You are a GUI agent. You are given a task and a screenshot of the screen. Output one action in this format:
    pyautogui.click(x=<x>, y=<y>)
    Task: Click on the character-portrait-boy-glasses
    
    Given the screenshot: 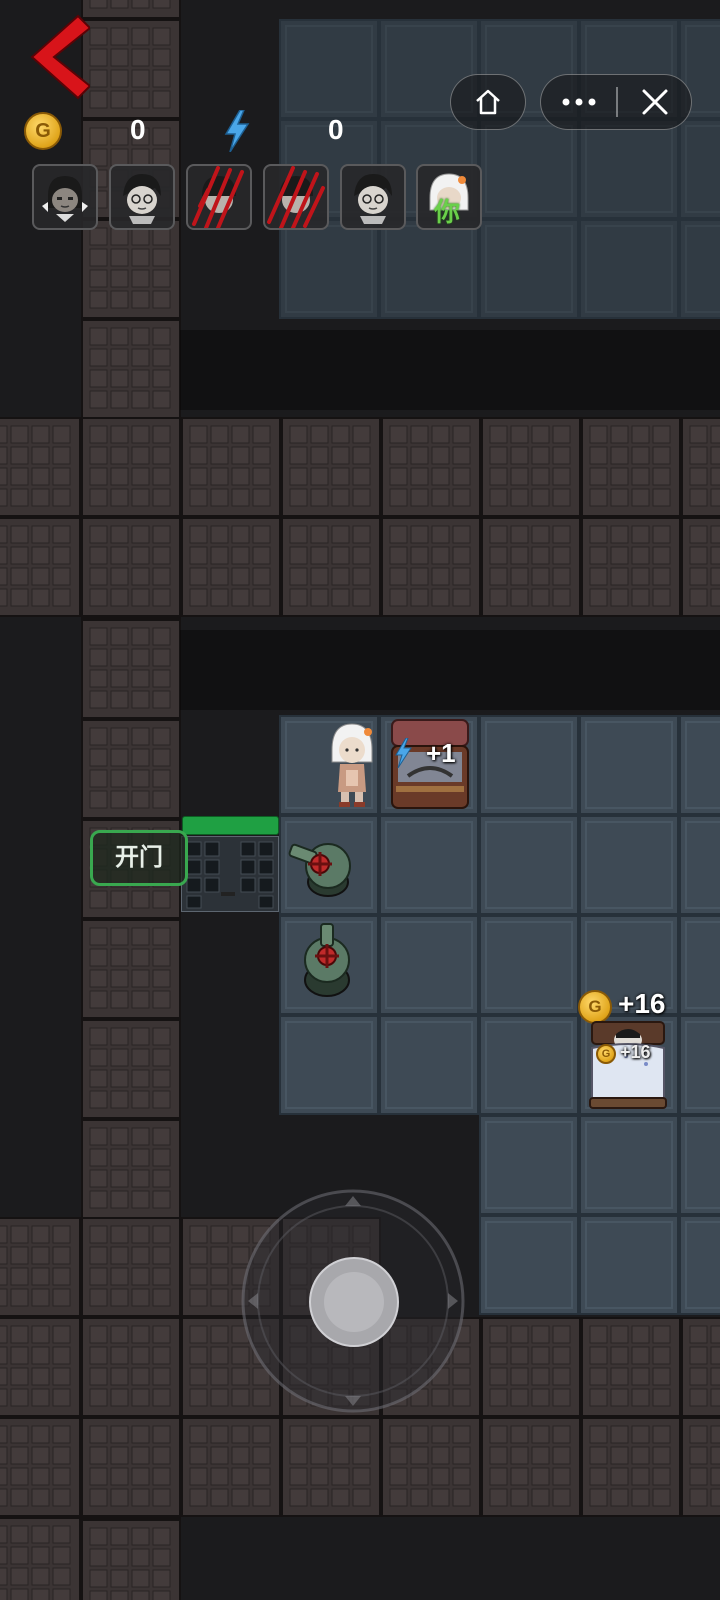 What is the action you would take?
    pyautogui.click(x=142, y=197)
    